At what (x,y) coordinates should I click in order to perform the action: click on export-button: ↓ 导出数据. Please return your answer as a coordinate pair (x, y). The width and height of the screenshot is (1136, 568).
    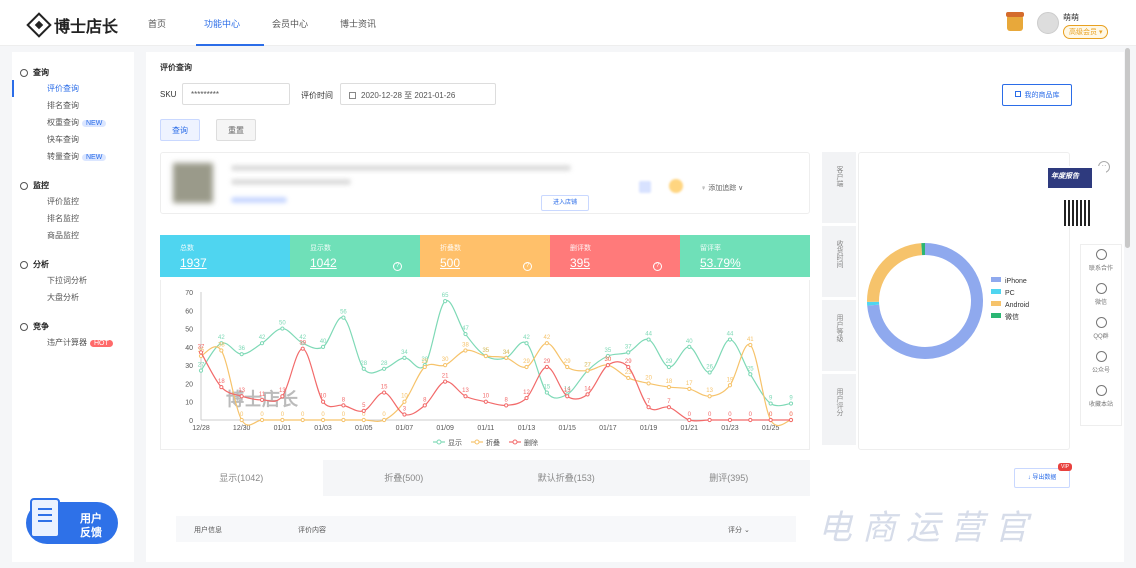
    Looking at the image, I should click on (1042, 478).